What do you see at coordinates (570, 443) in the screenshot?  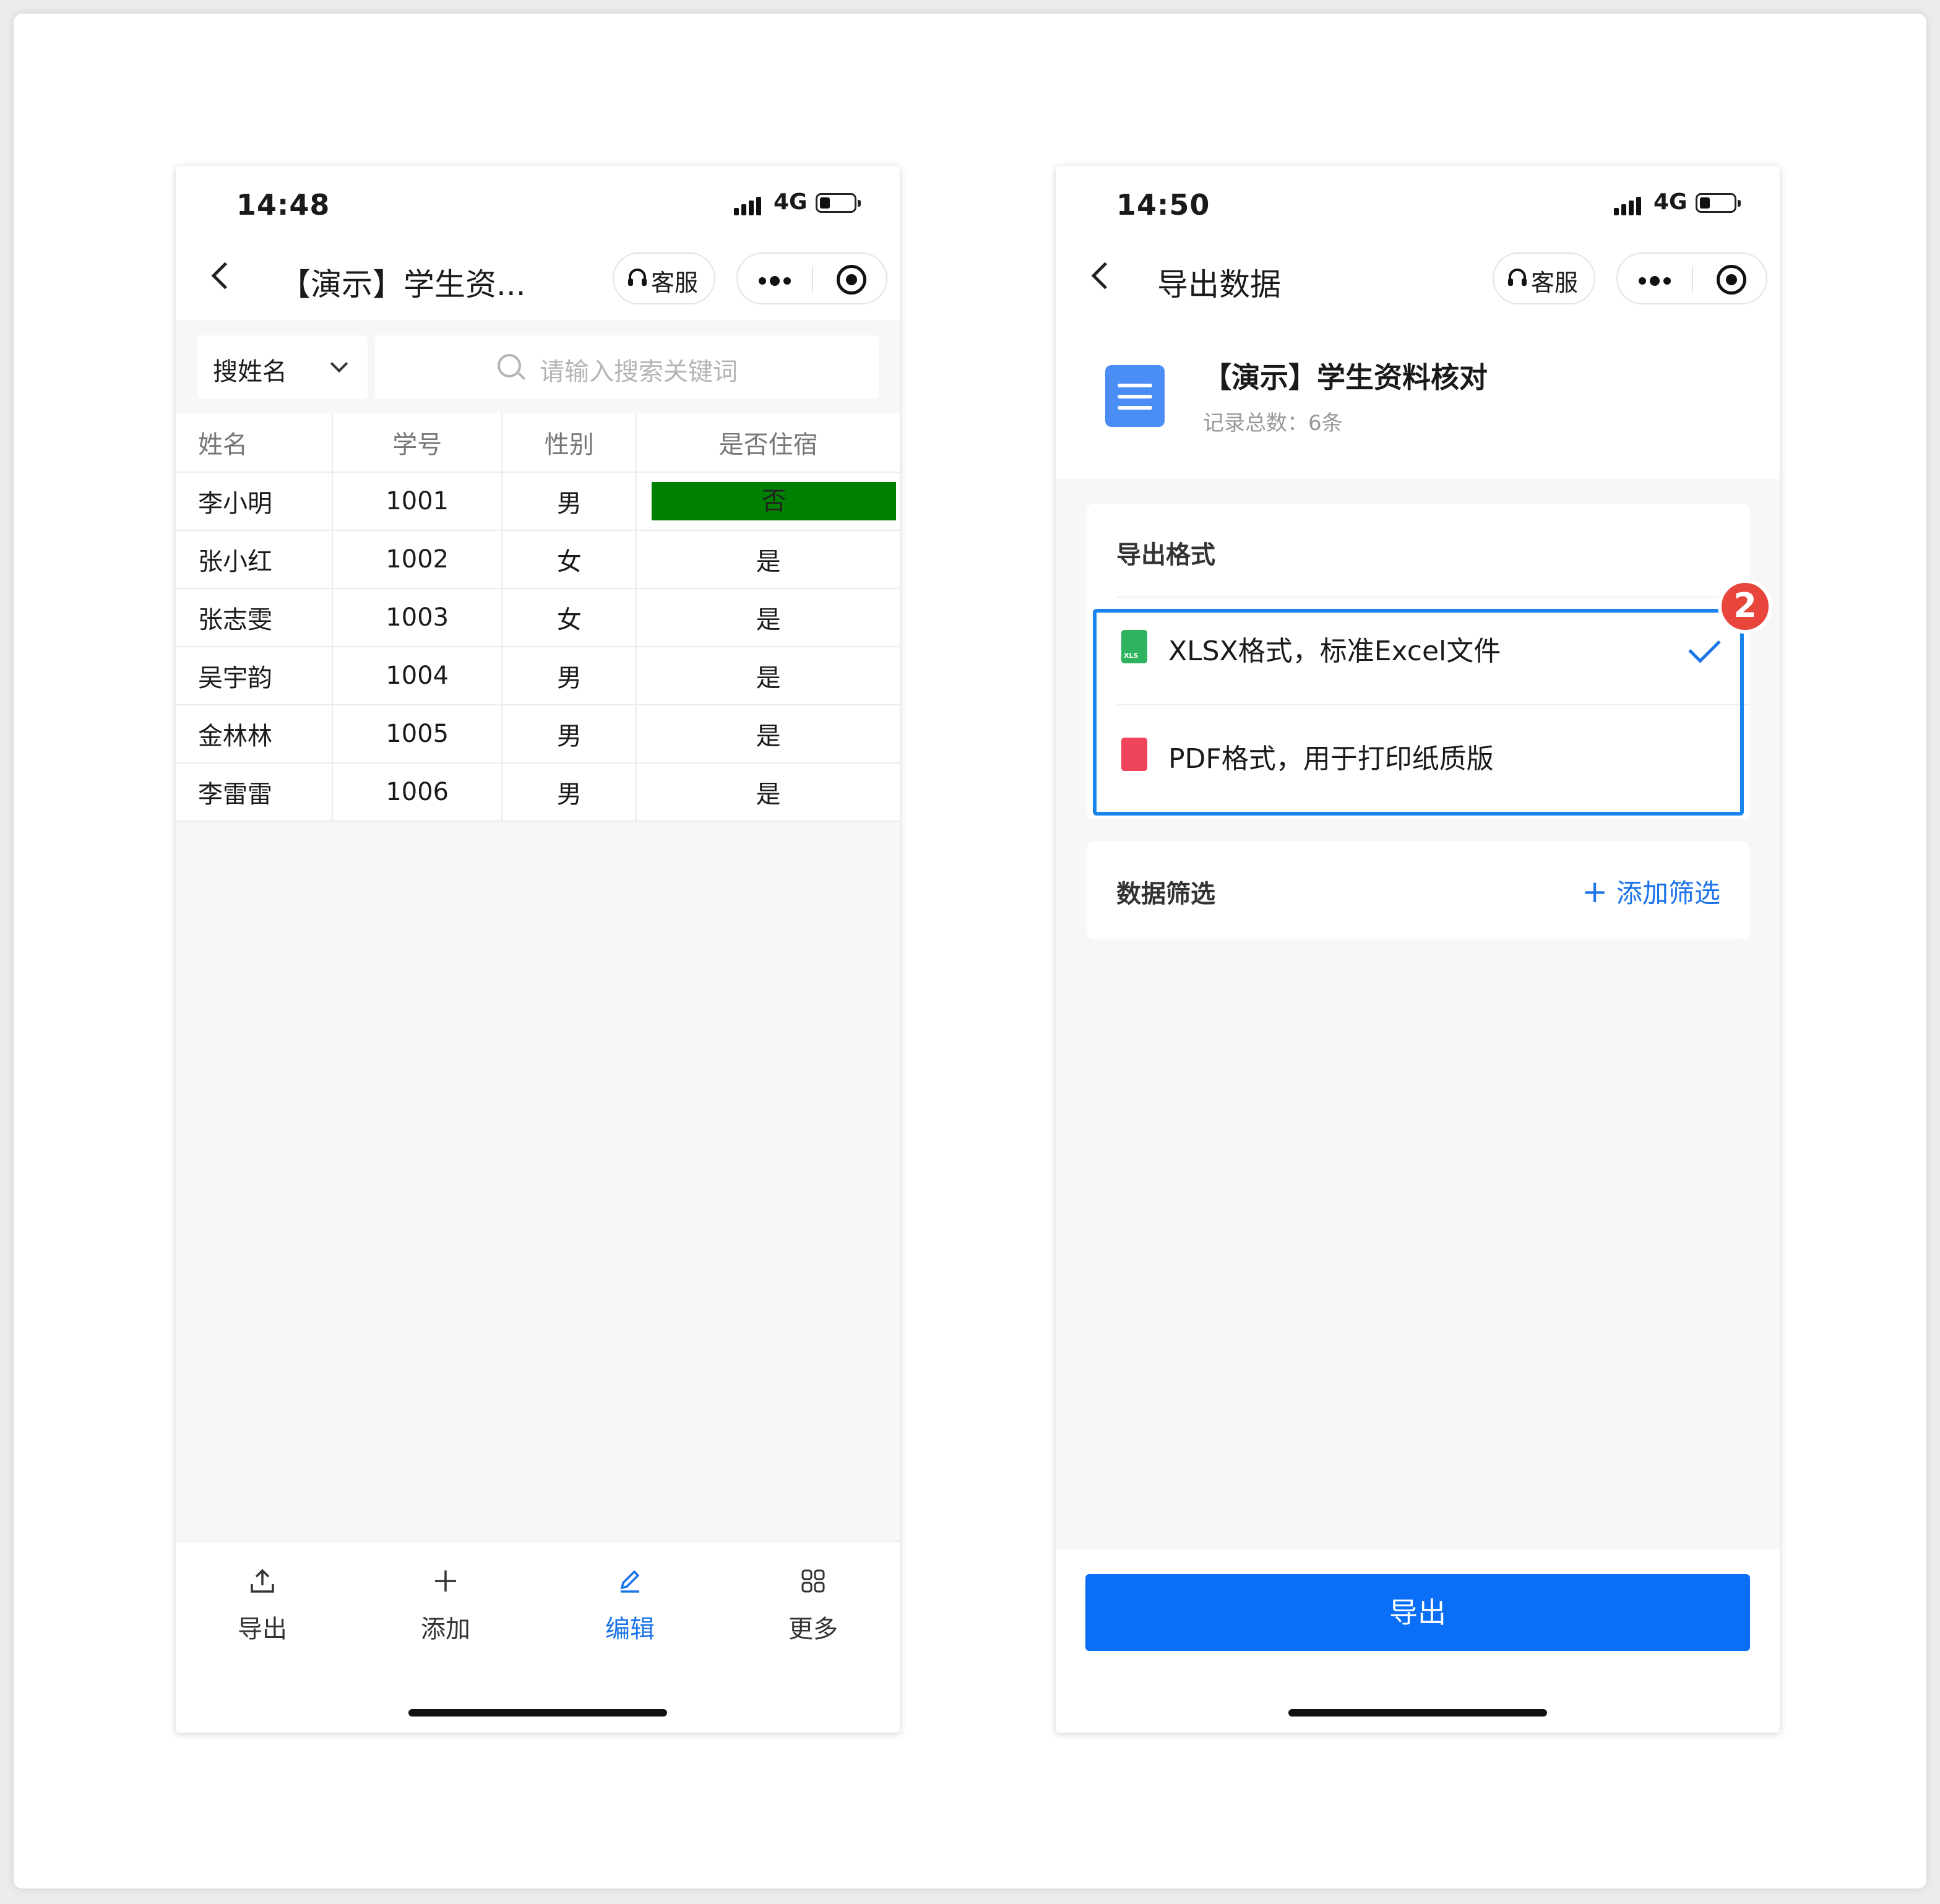 I see `column-header: 性别` at bounding box center [570, 443].